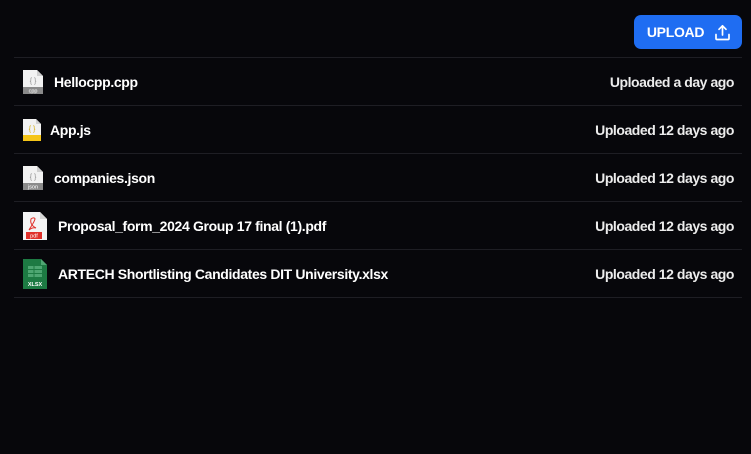  I want to click on upload-label: UPLOAD, so click(675, 32).